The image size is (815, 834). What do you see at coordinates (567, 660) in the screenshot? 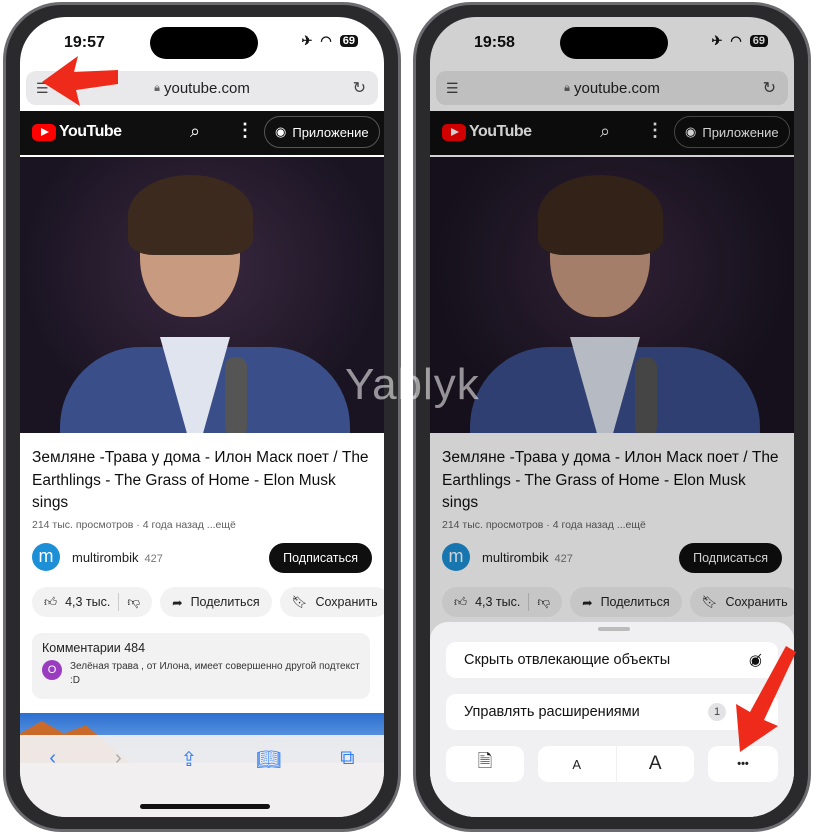
I see `hide-distracting-label: Скрыть отвлекающие объекты` at bounding box center [567, 660].